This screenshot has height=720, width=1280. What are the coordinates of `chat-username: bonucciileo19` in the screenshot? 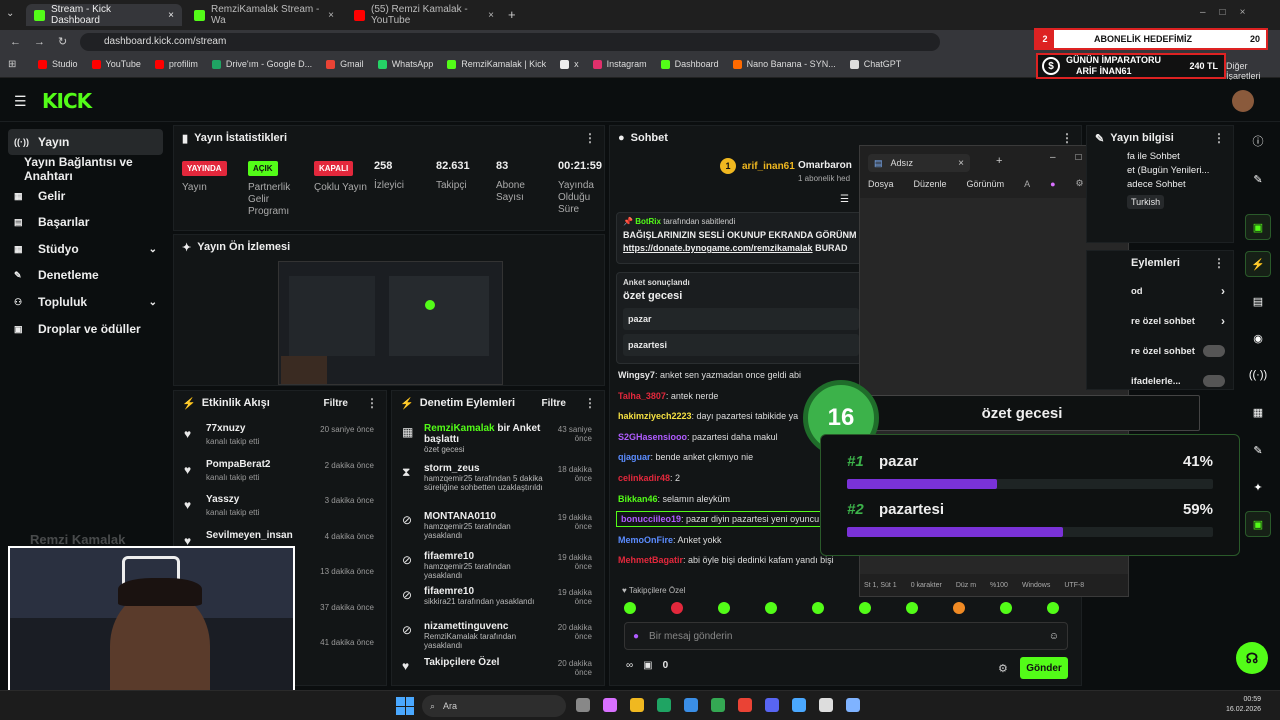 It's located at (651, 519).